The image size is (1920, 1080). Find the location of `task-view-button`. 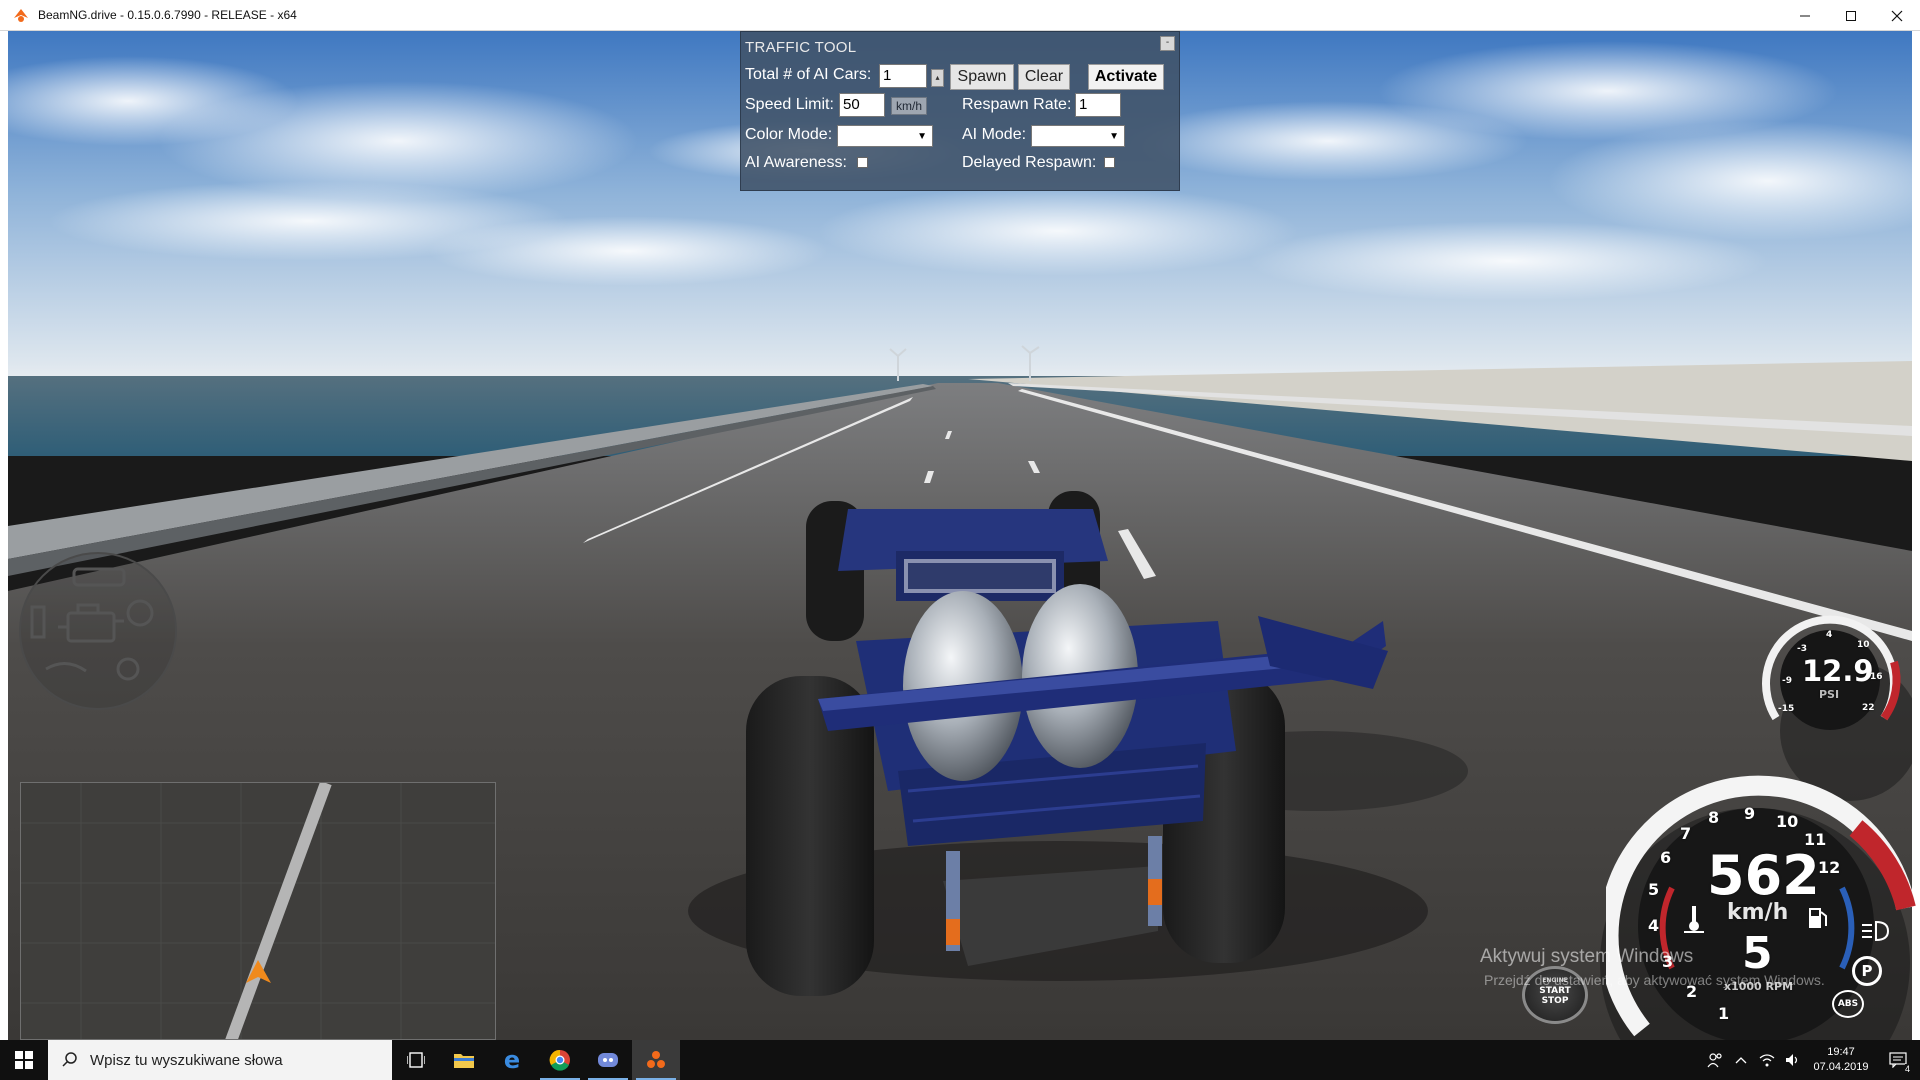

task-view-button is located at coordinates (416, 1060).